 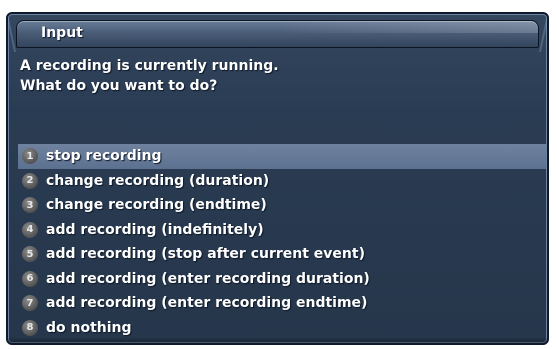 I want to click on choice-stop-recording: 1 stop recording, so click(x=282, y=156).